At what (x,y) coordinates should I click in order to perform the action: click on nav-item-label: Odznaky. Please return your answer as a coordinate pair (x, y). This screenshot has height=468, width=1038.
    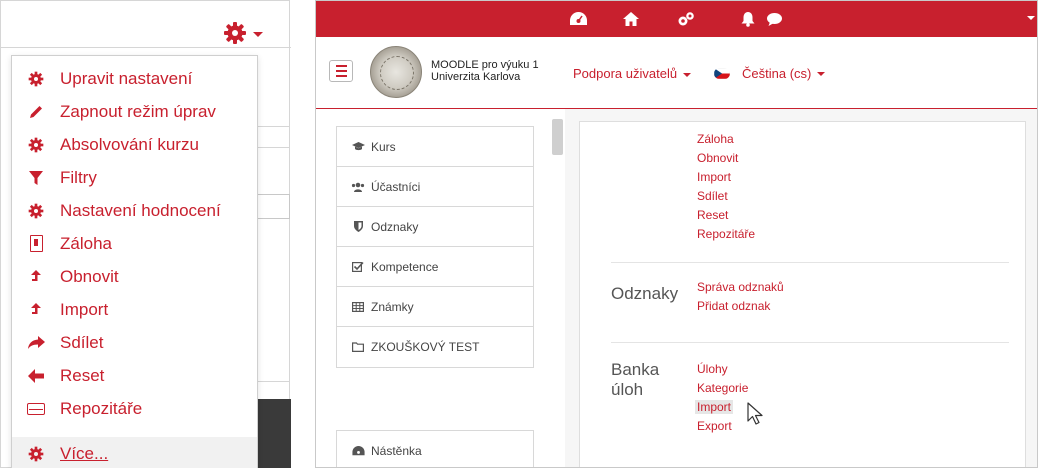
    Looking at the image, I should click on (395, 226).